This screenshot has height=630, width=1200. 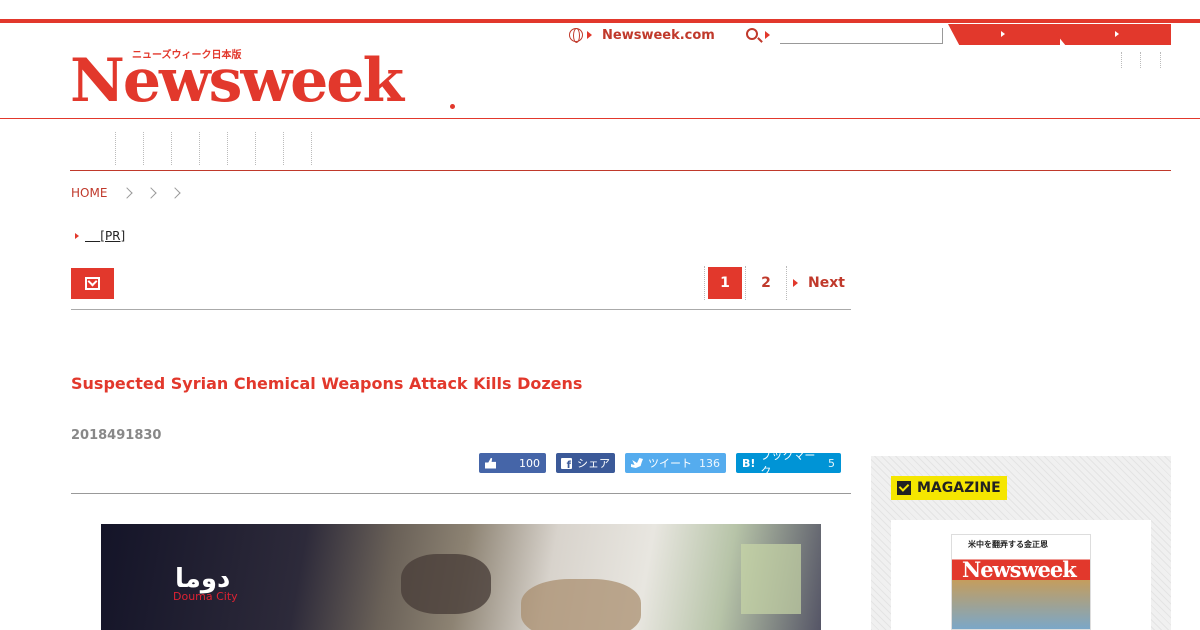 I want to click on tweet-count: 136, so click(x=709, y=463).